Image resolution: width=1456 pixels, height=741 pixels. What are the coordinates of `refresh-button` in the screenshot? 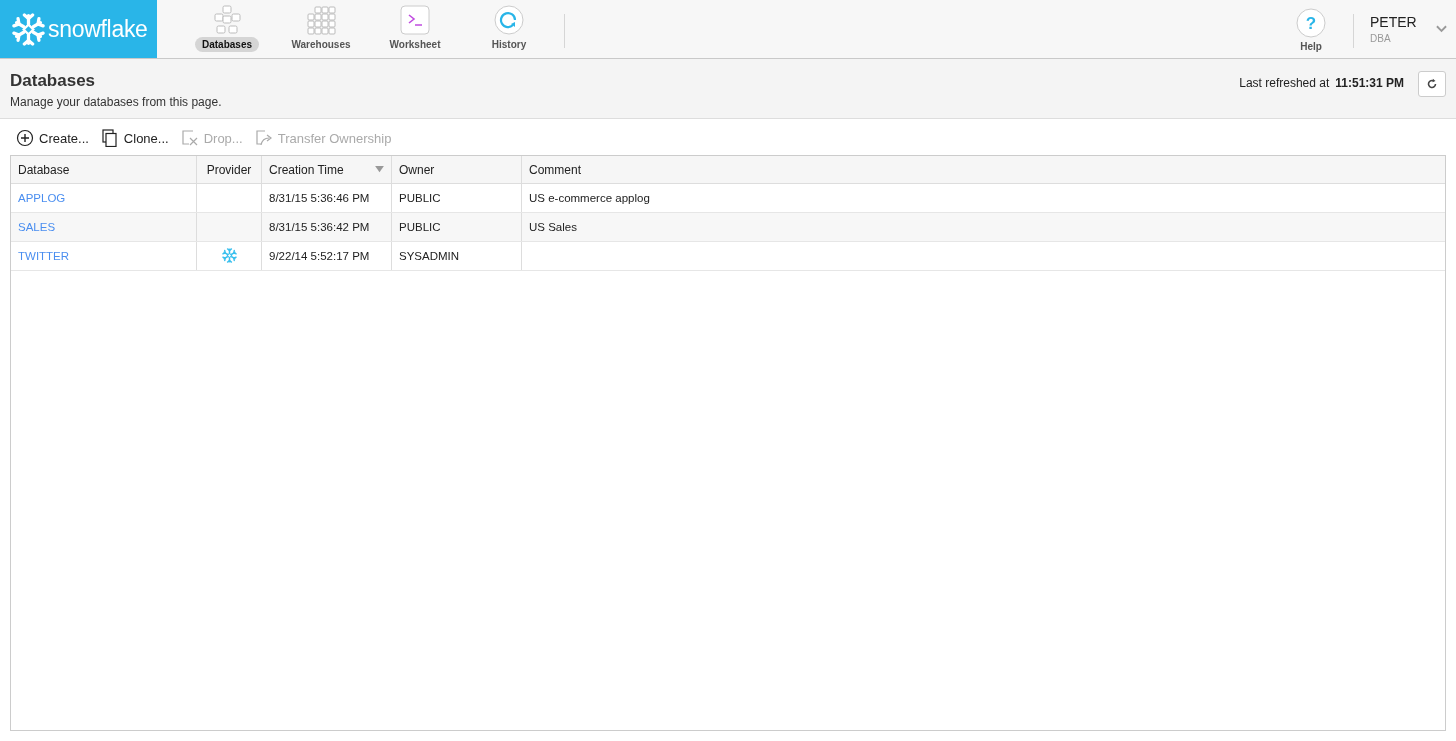 It's located at (1432, 84).